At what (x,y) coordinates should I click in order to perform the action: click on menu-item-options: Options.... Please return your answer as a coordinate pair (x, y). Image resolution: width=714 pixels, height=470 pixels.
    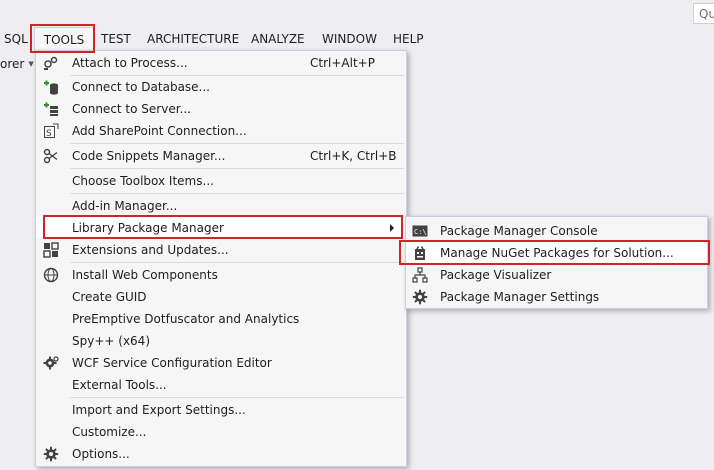
    Looking at the image, I should click on (221, 454).